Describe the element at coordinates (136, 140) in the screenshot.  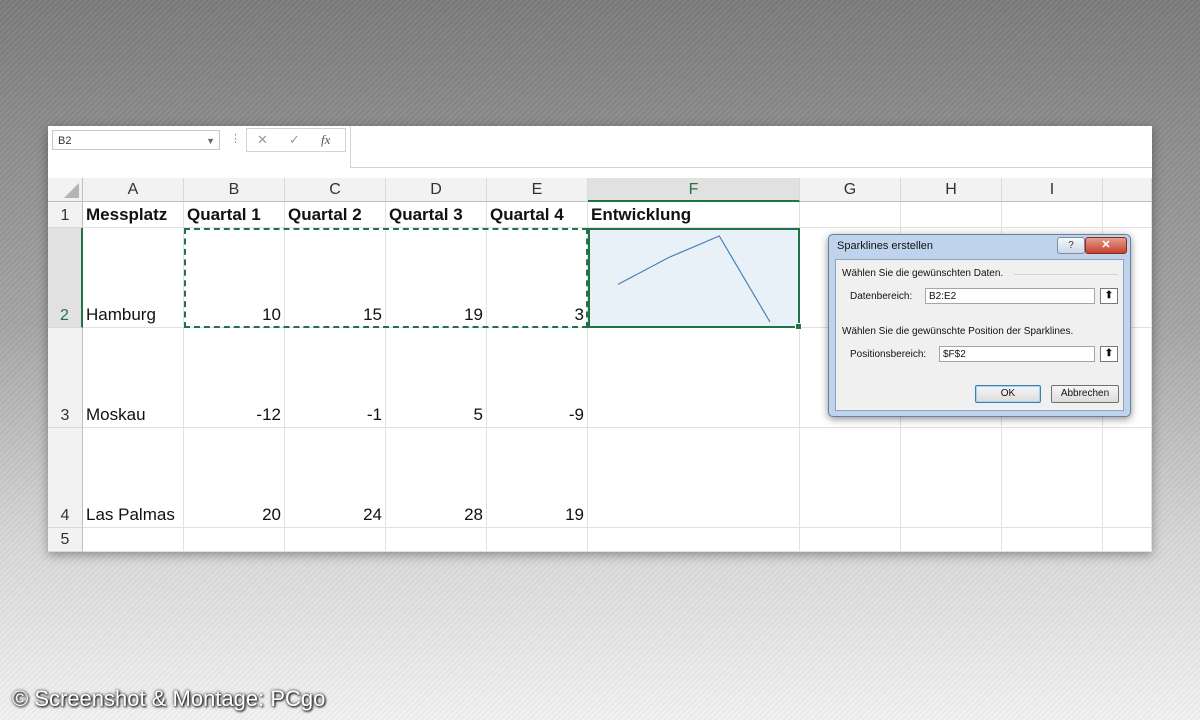
I see `name-box: B2 ▼` at that location.